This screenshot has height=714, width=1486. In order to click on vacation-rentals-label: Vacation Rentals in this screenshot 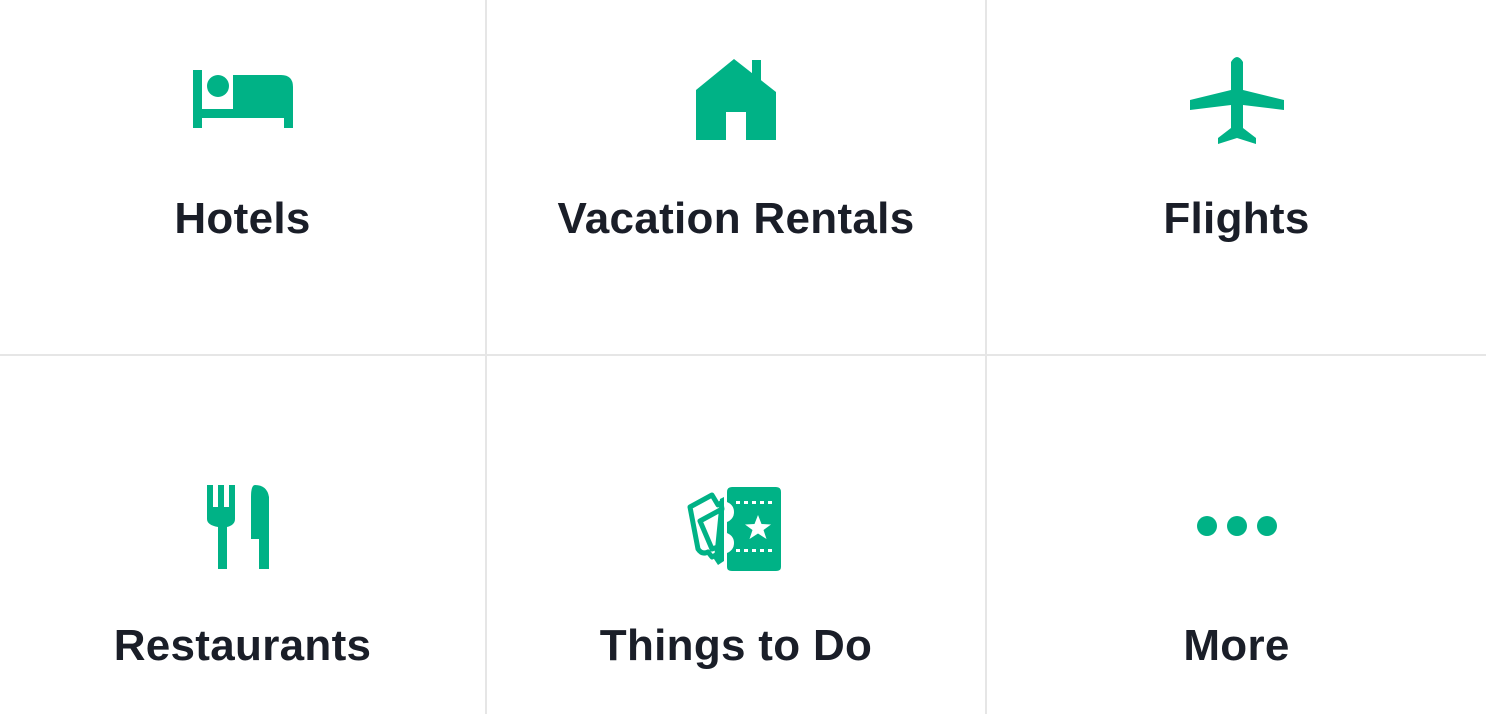, I will do `click(736, 218)`.